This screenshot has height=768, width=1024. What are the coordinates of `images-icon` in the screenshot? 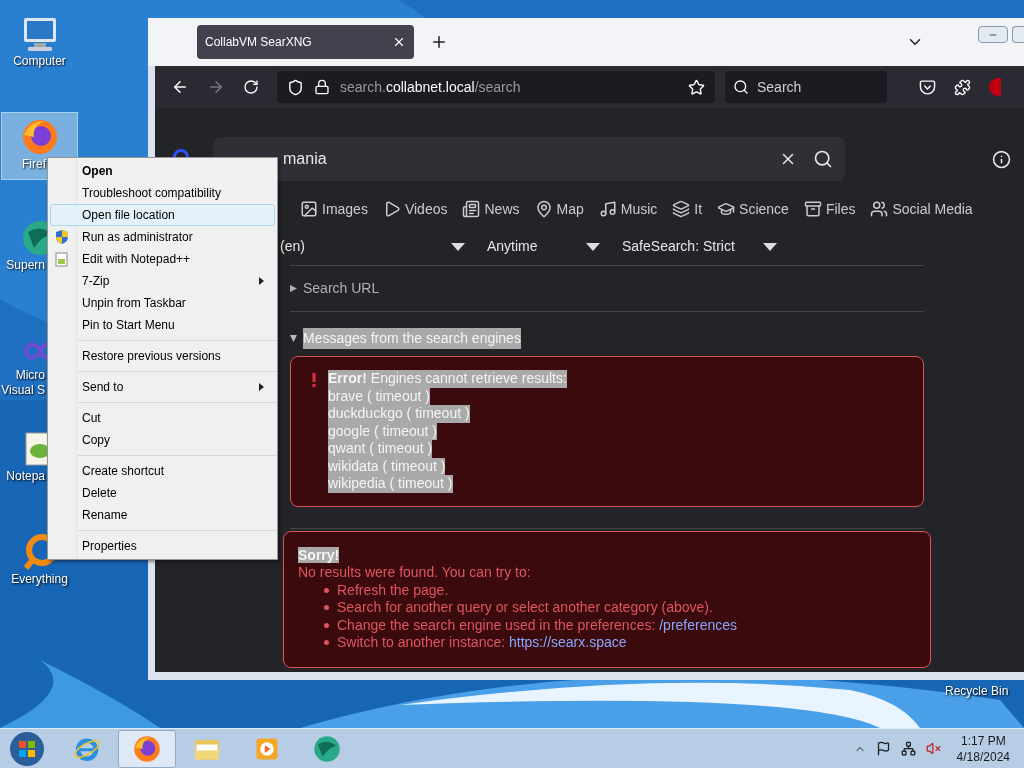 It's located at (309, 209).